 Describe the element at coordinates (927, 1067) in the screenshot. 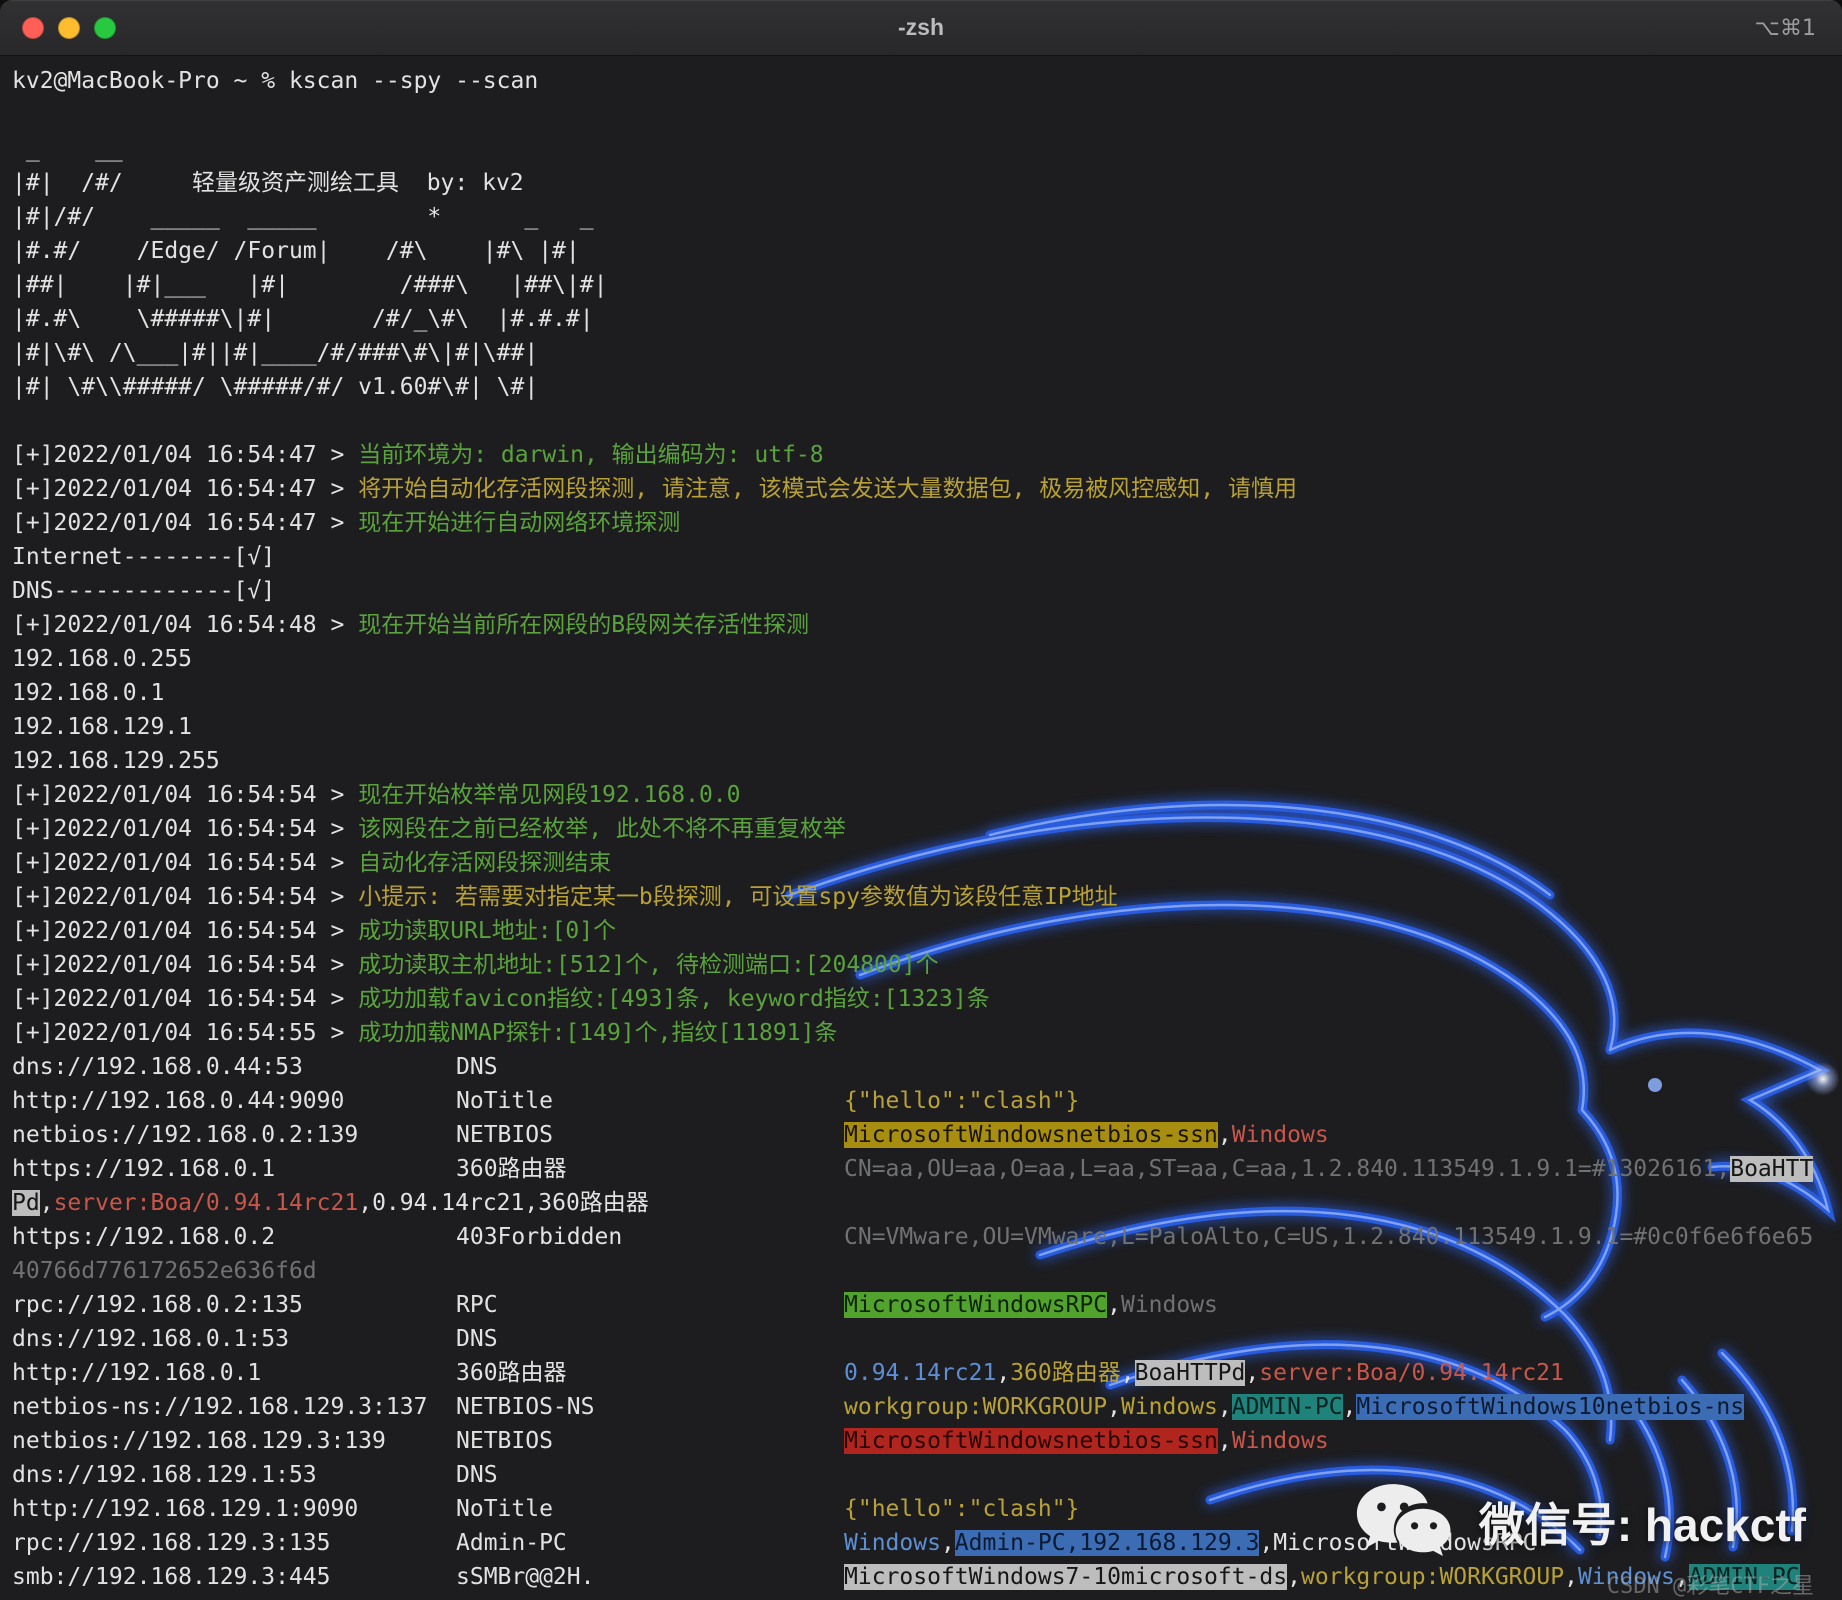

I see `result-row: dns://192.168.0.44:53 DNS` at that location.